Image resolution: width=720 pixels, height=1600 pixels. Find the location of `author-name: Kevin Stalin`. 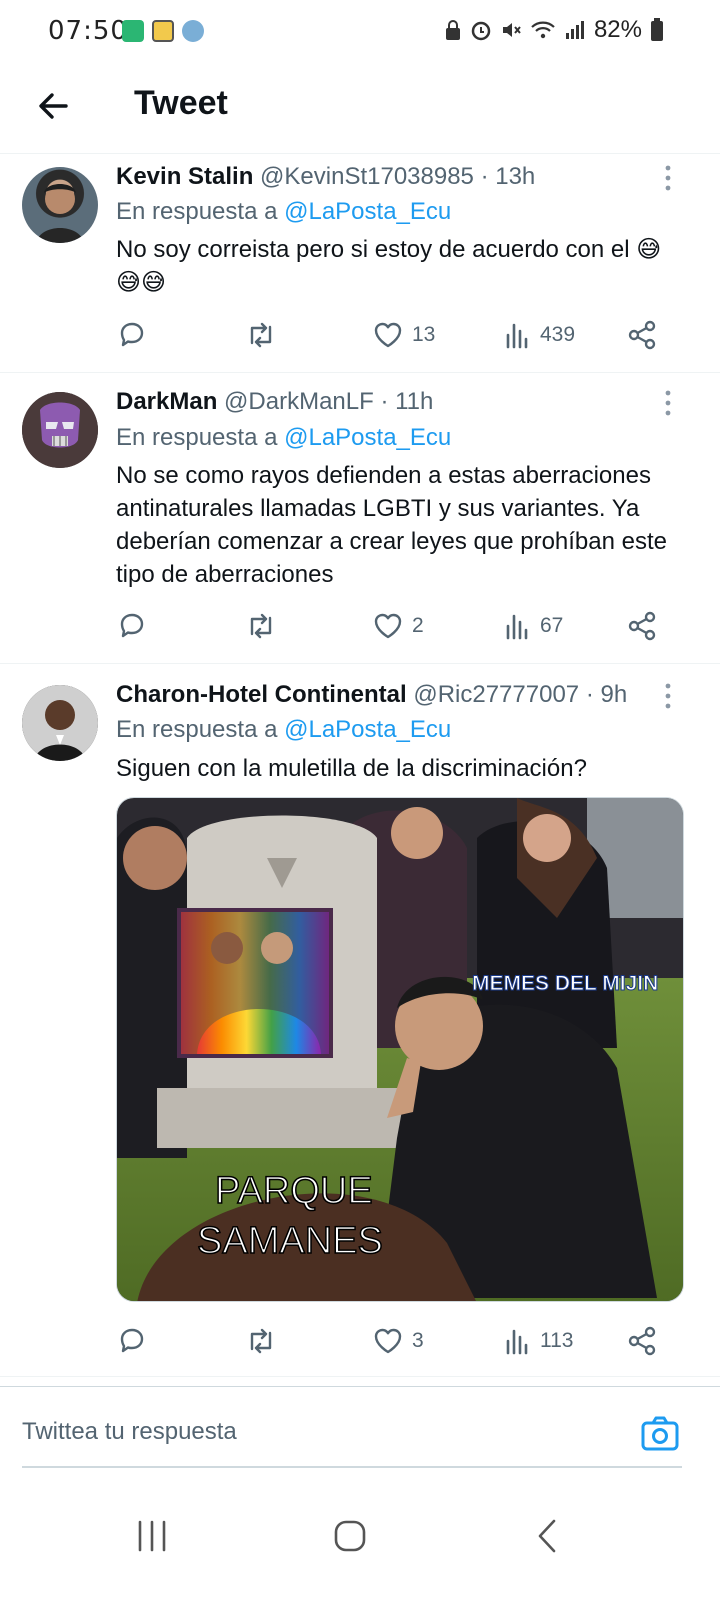

author-name: Kevin Stalin is located at coordinates (184, 176).